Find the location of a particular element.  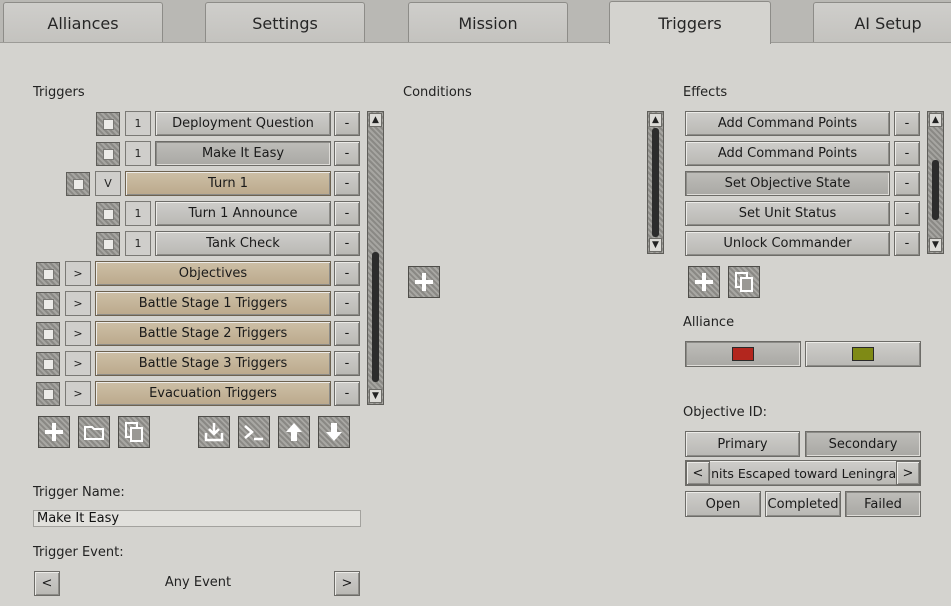

effects-left-scrollbar: ▲ ▼ is located at coordinates (655, 182).